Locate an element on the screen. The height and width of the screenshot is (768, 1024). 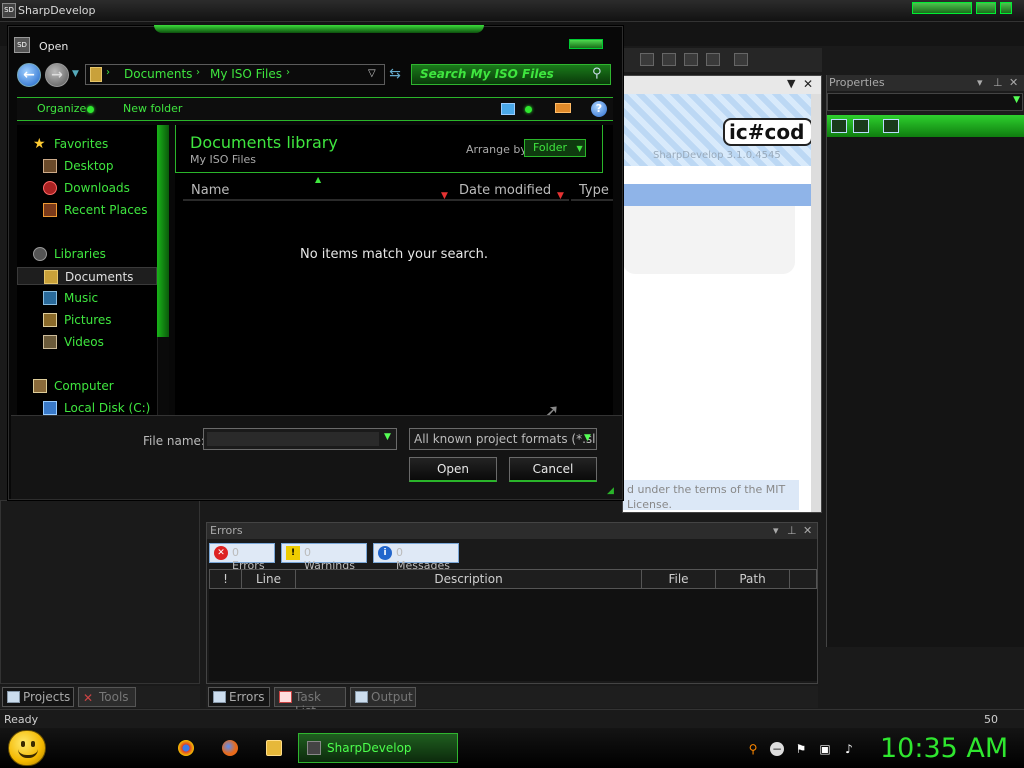
start-button-smiley-icon is located at coordinates (27, 748).